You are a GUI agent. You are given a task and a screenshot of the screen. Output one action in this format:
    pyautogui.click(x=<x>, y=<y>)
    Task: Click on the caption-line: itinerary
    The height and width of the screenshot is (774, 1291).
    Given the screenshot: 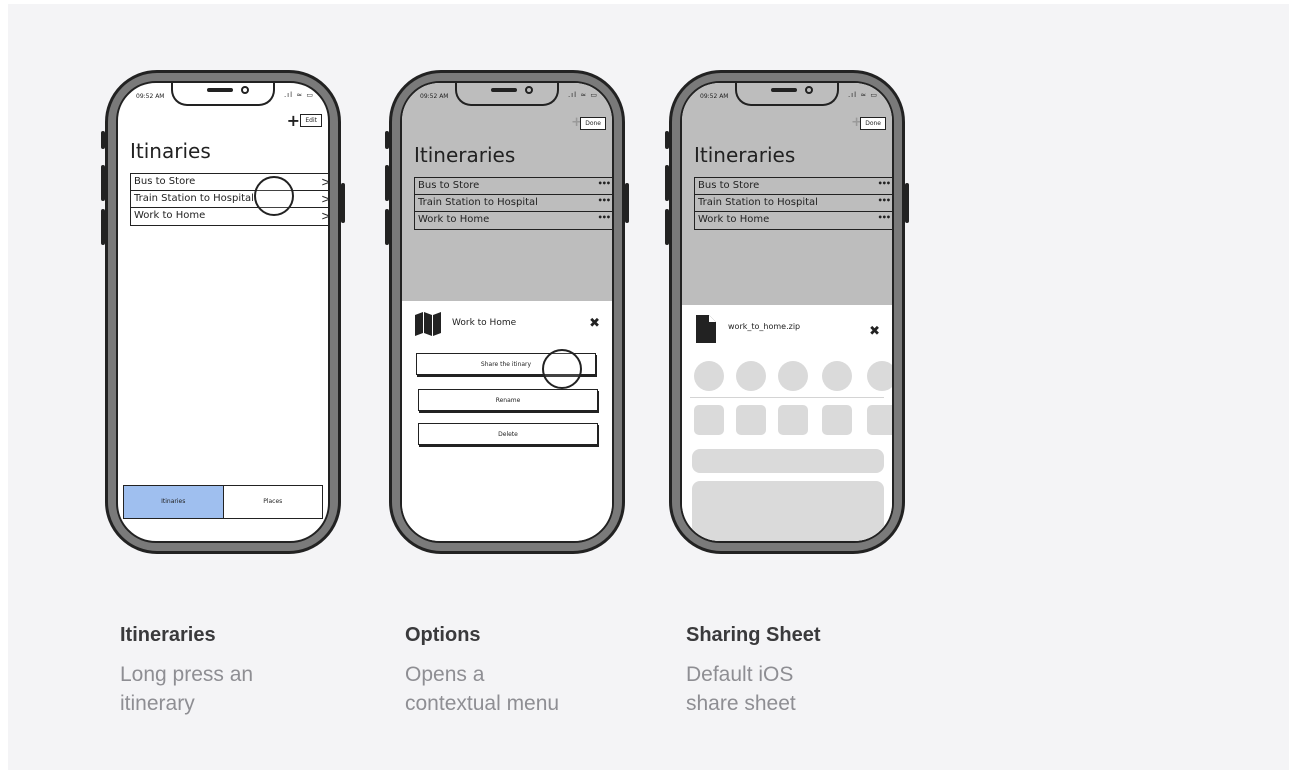 What is the action you would take?
    pyautogui.click(x=157, y=703)
    